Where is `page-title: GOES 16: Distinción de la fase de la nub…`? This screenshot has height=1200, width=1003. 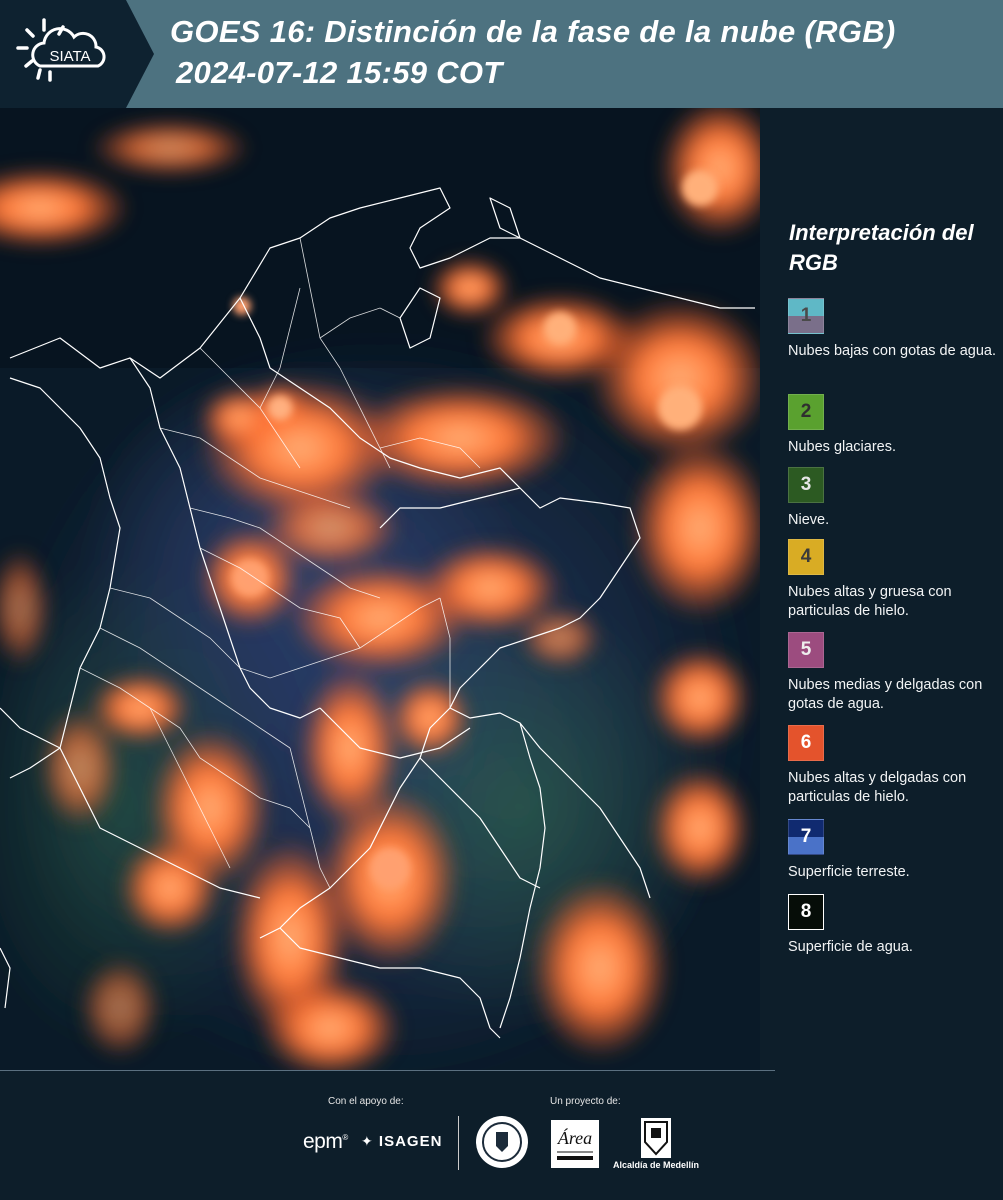 page-title: GOES 16: Distinción de la fase de la nub… is located at coordinates (533, 31).